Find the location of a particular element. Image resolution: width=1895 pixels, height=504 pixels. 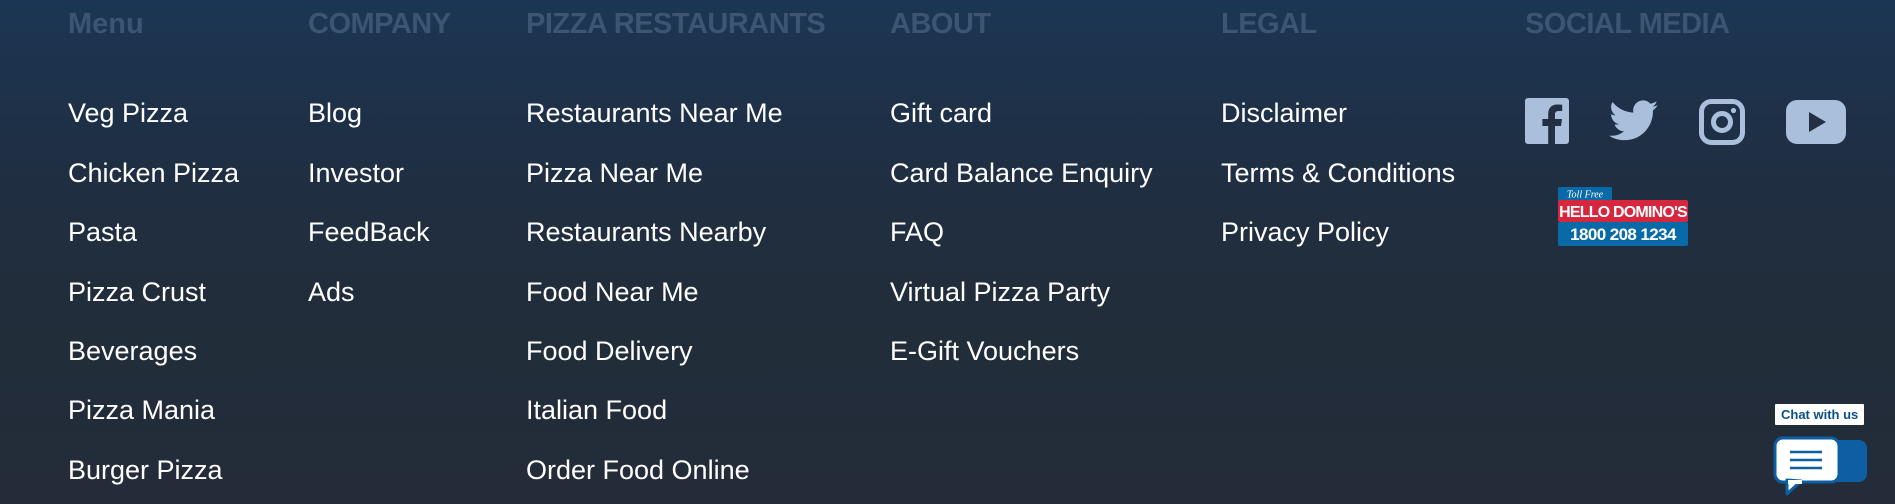

footer-link-blog: Blog is located at coordinates (335, 113).